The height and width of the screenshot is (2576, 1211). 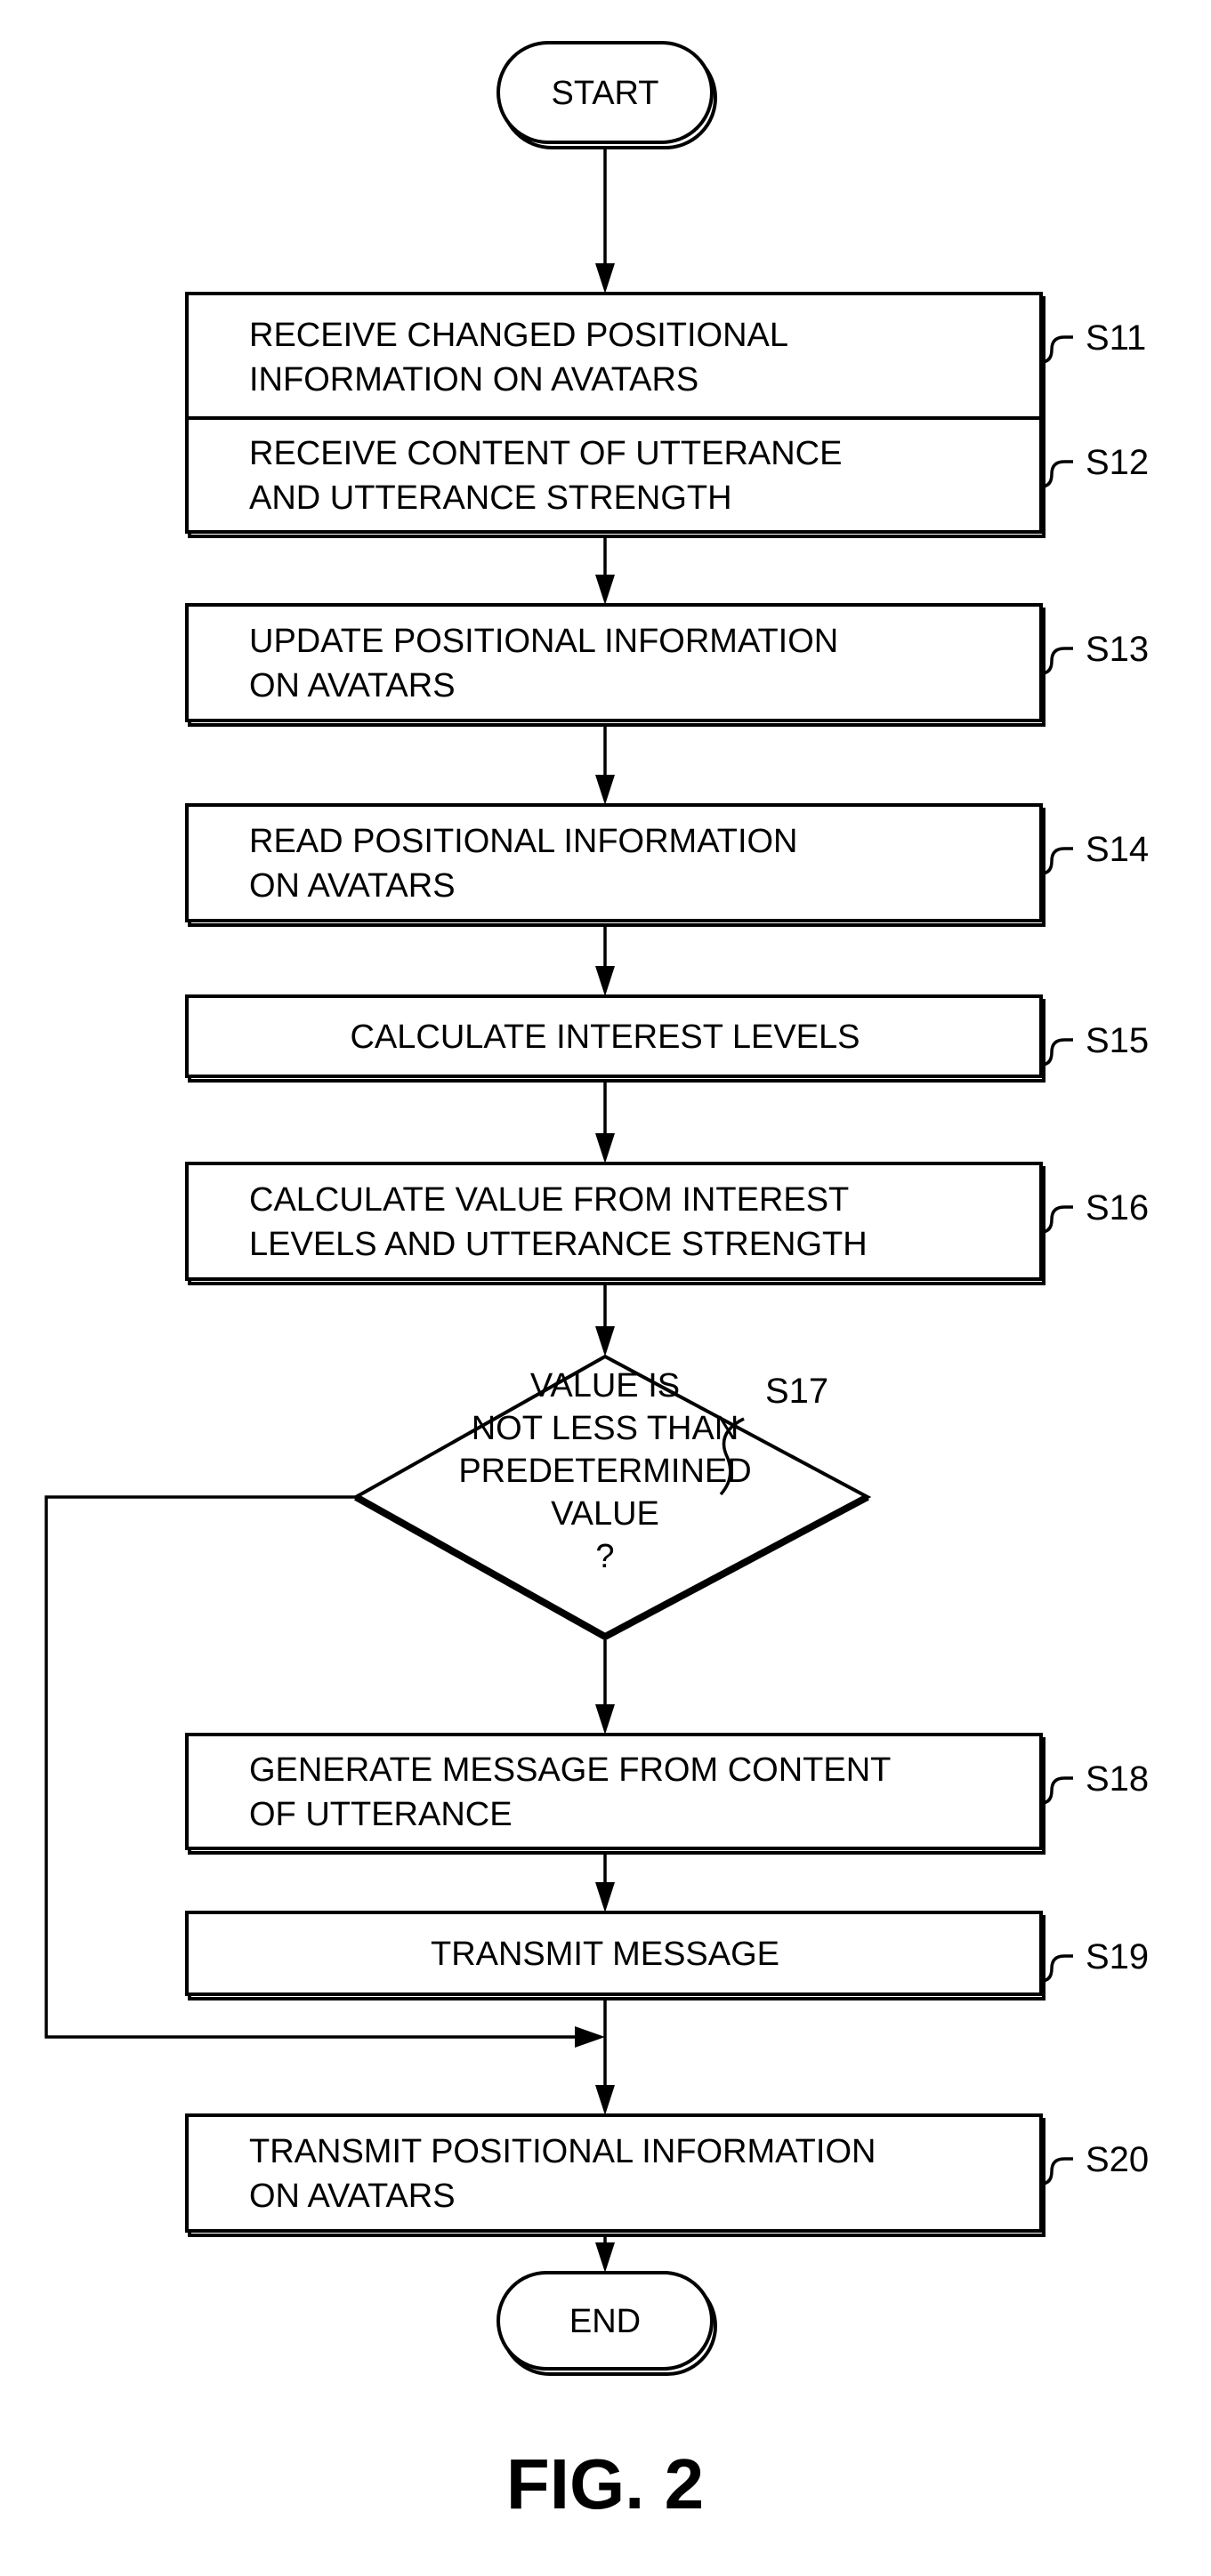 What do you see at coordinates (605, 1428) in the screenshot?
I see `decision-text-line: NOT LESS THAN` at bounding box center [605, 1428].